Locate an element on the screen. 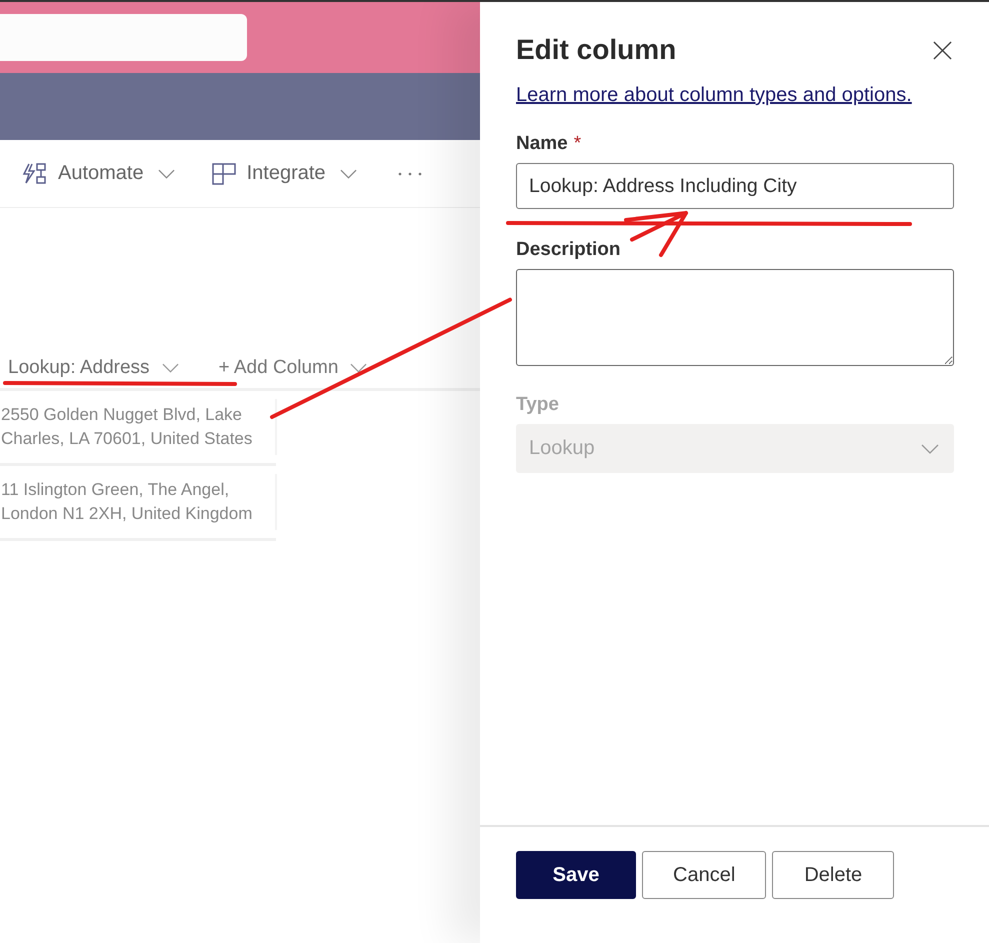  grid-icon is located at coordinates (223, 174).